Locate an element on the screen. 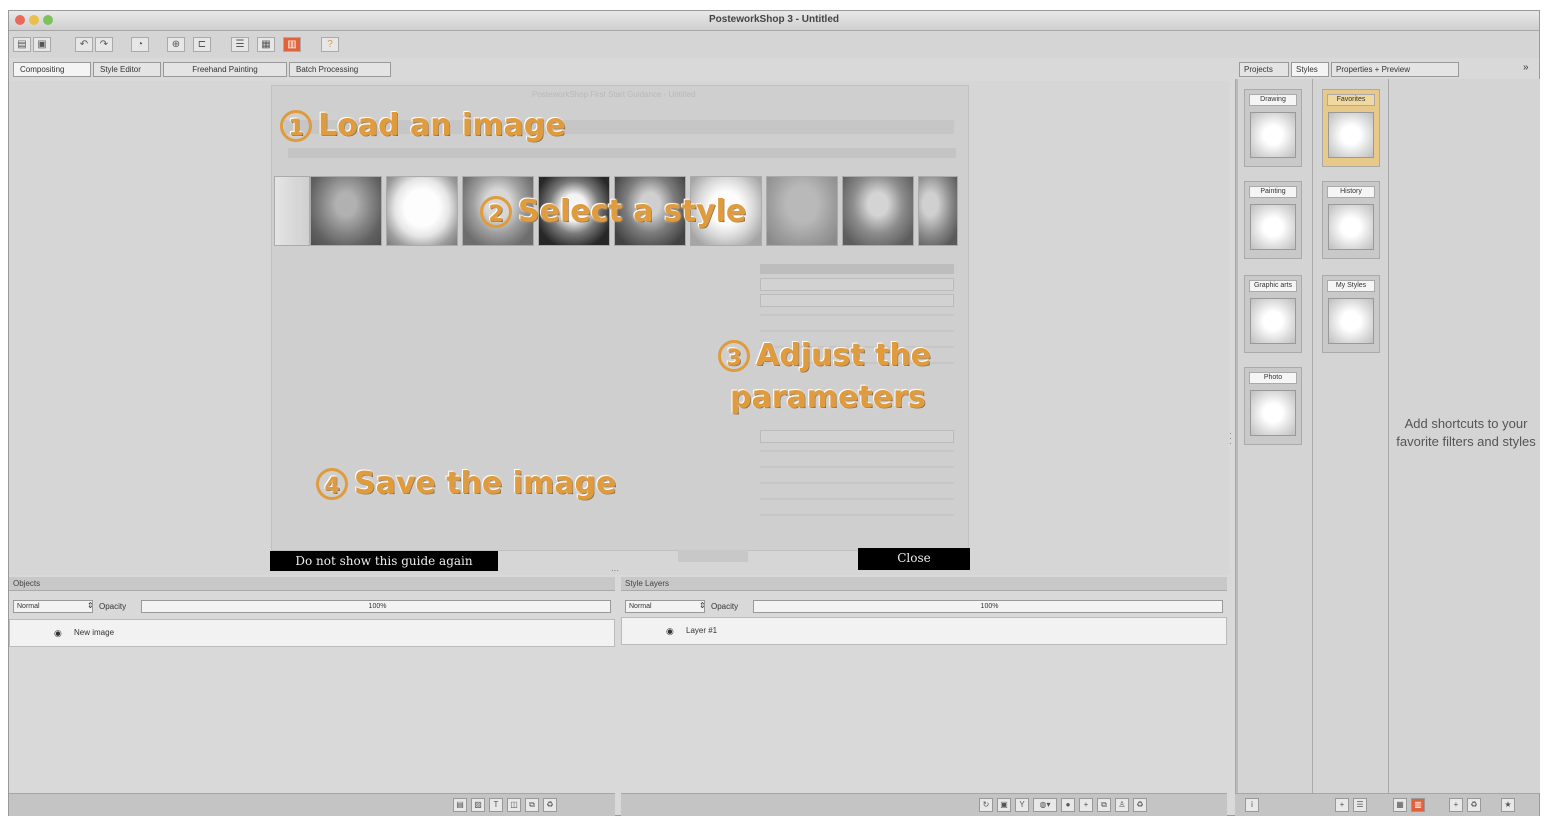  add-style-icon: + is located at coordinates (1342, 805).